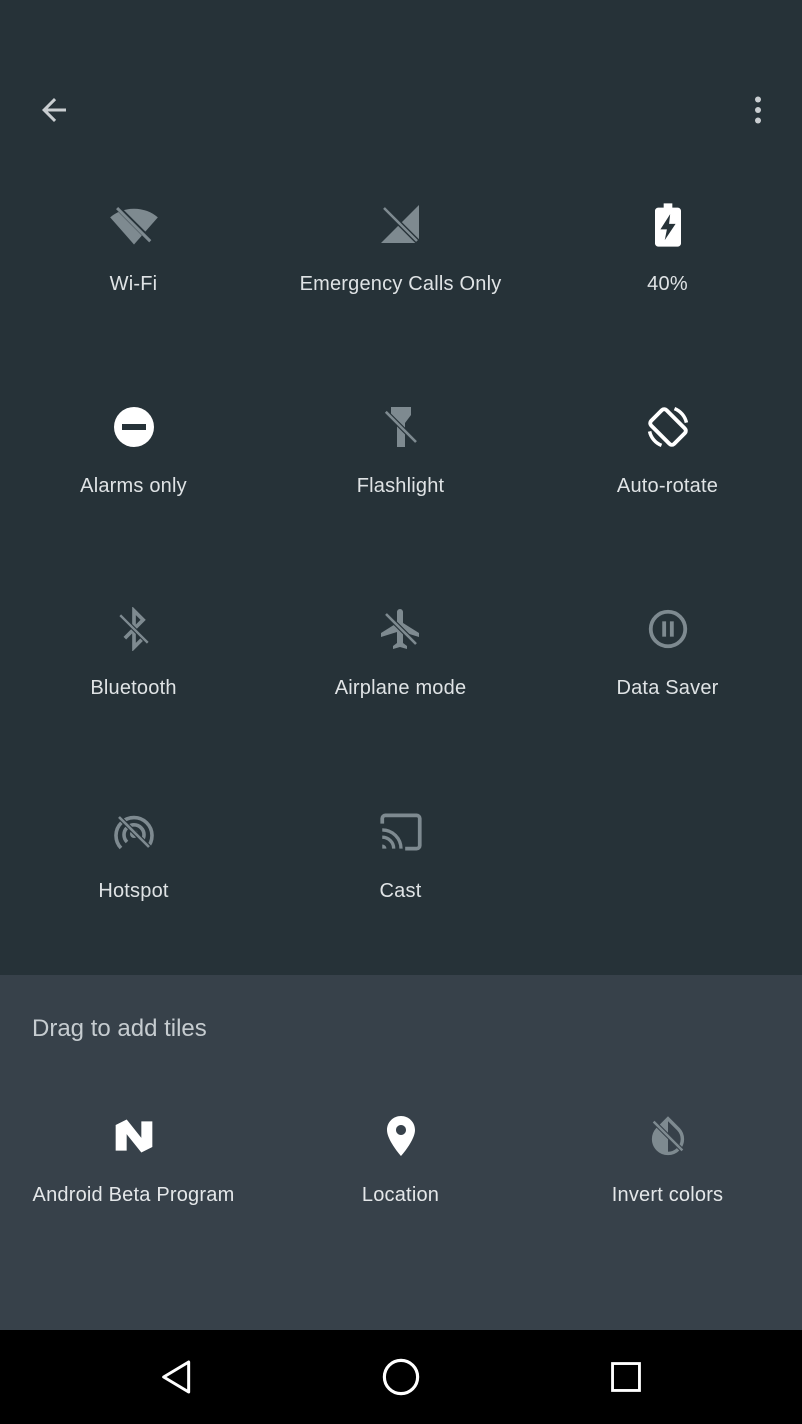 The height and width of the screenshot is (1424, 802). I want to click on tile-label: Airplane mode, so click(400, 688).